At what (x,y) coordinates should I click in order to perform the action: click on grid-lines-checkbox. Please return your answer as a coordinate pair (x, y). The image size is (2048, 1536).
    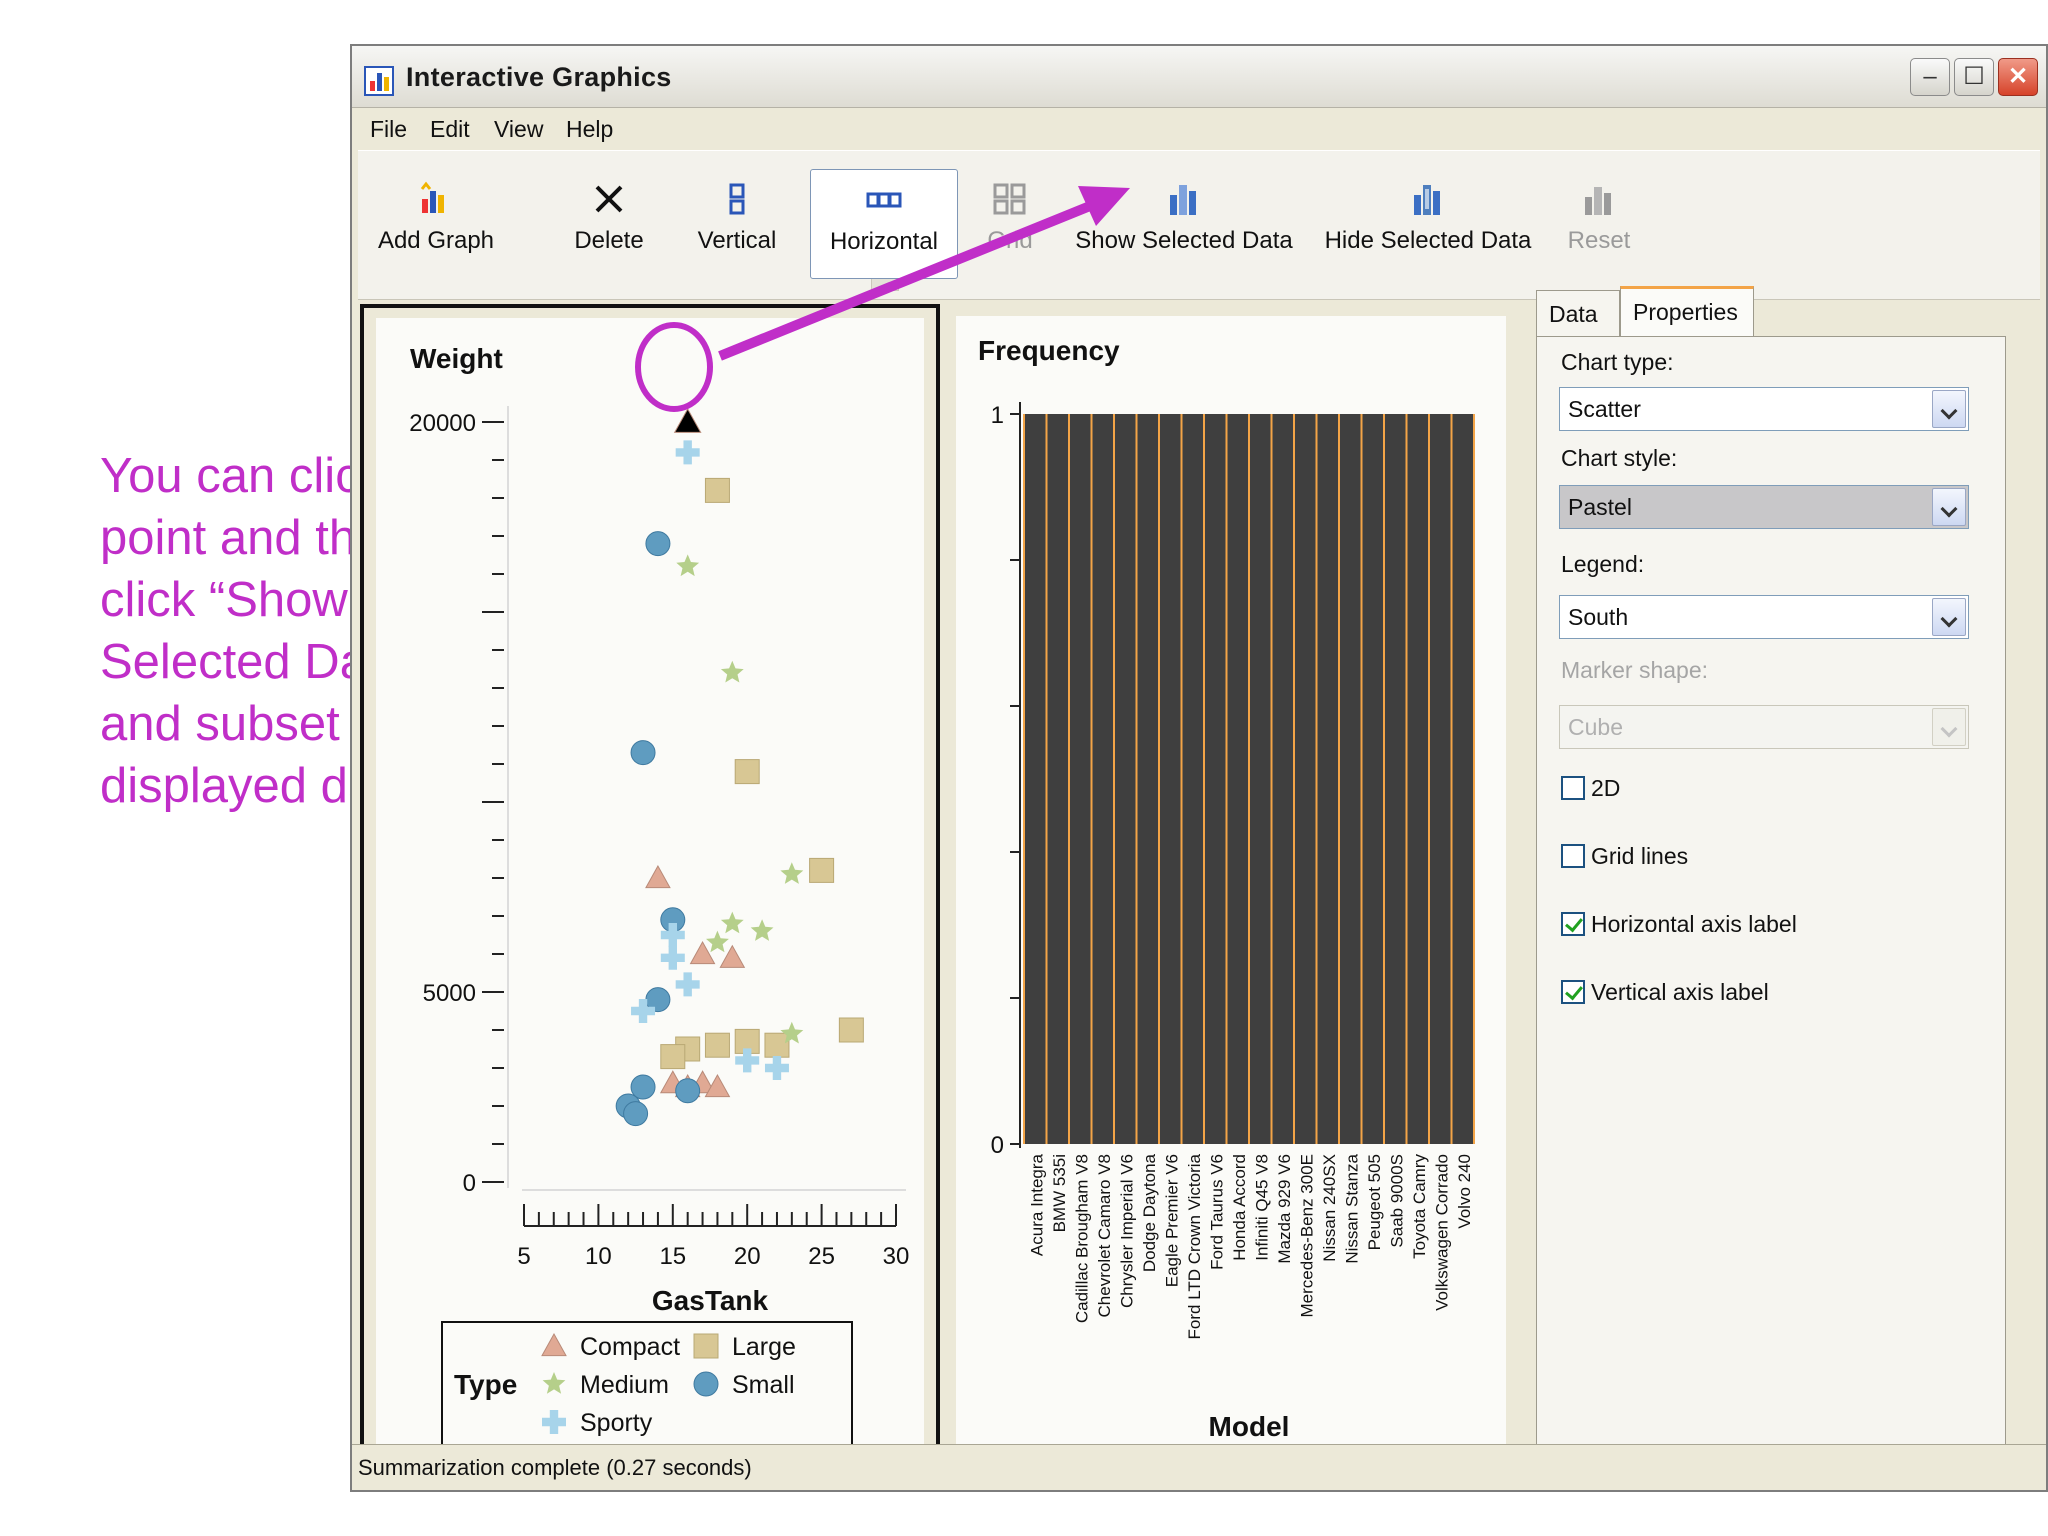
    Looking at the image, I should click on (1573, 855).